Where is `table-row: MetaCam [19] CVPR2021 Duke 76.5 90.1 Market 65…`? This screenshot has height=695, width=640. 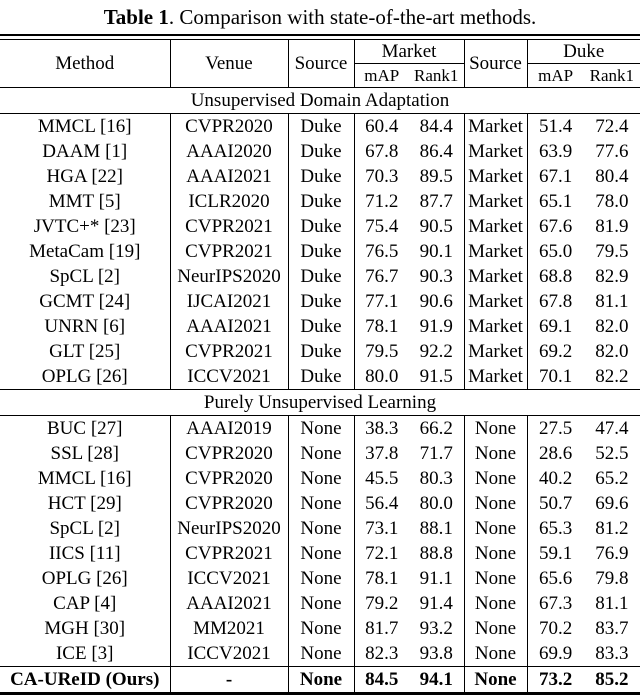 table-row: MetaCam [19] CVPR2021 Duke 76.5 90.1 Market 65… is located at coordinates (320, 251).